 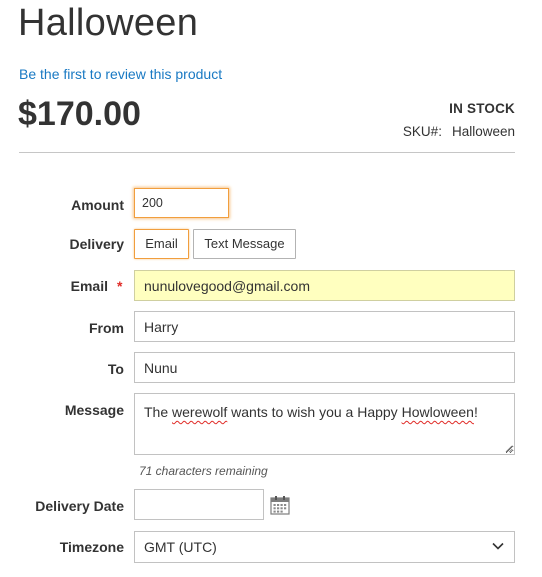 I want to click on delivery-email-button: Email, so click(x=161, y=244).